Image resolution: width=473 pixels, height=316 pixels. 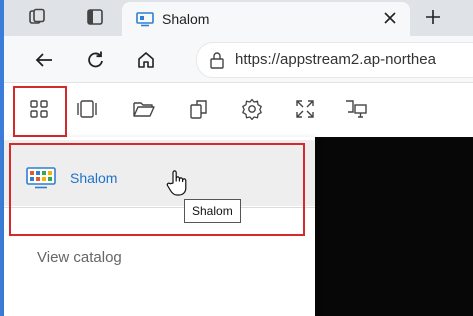 I want to click on tab-close-icon, so click(x=390, y=18).